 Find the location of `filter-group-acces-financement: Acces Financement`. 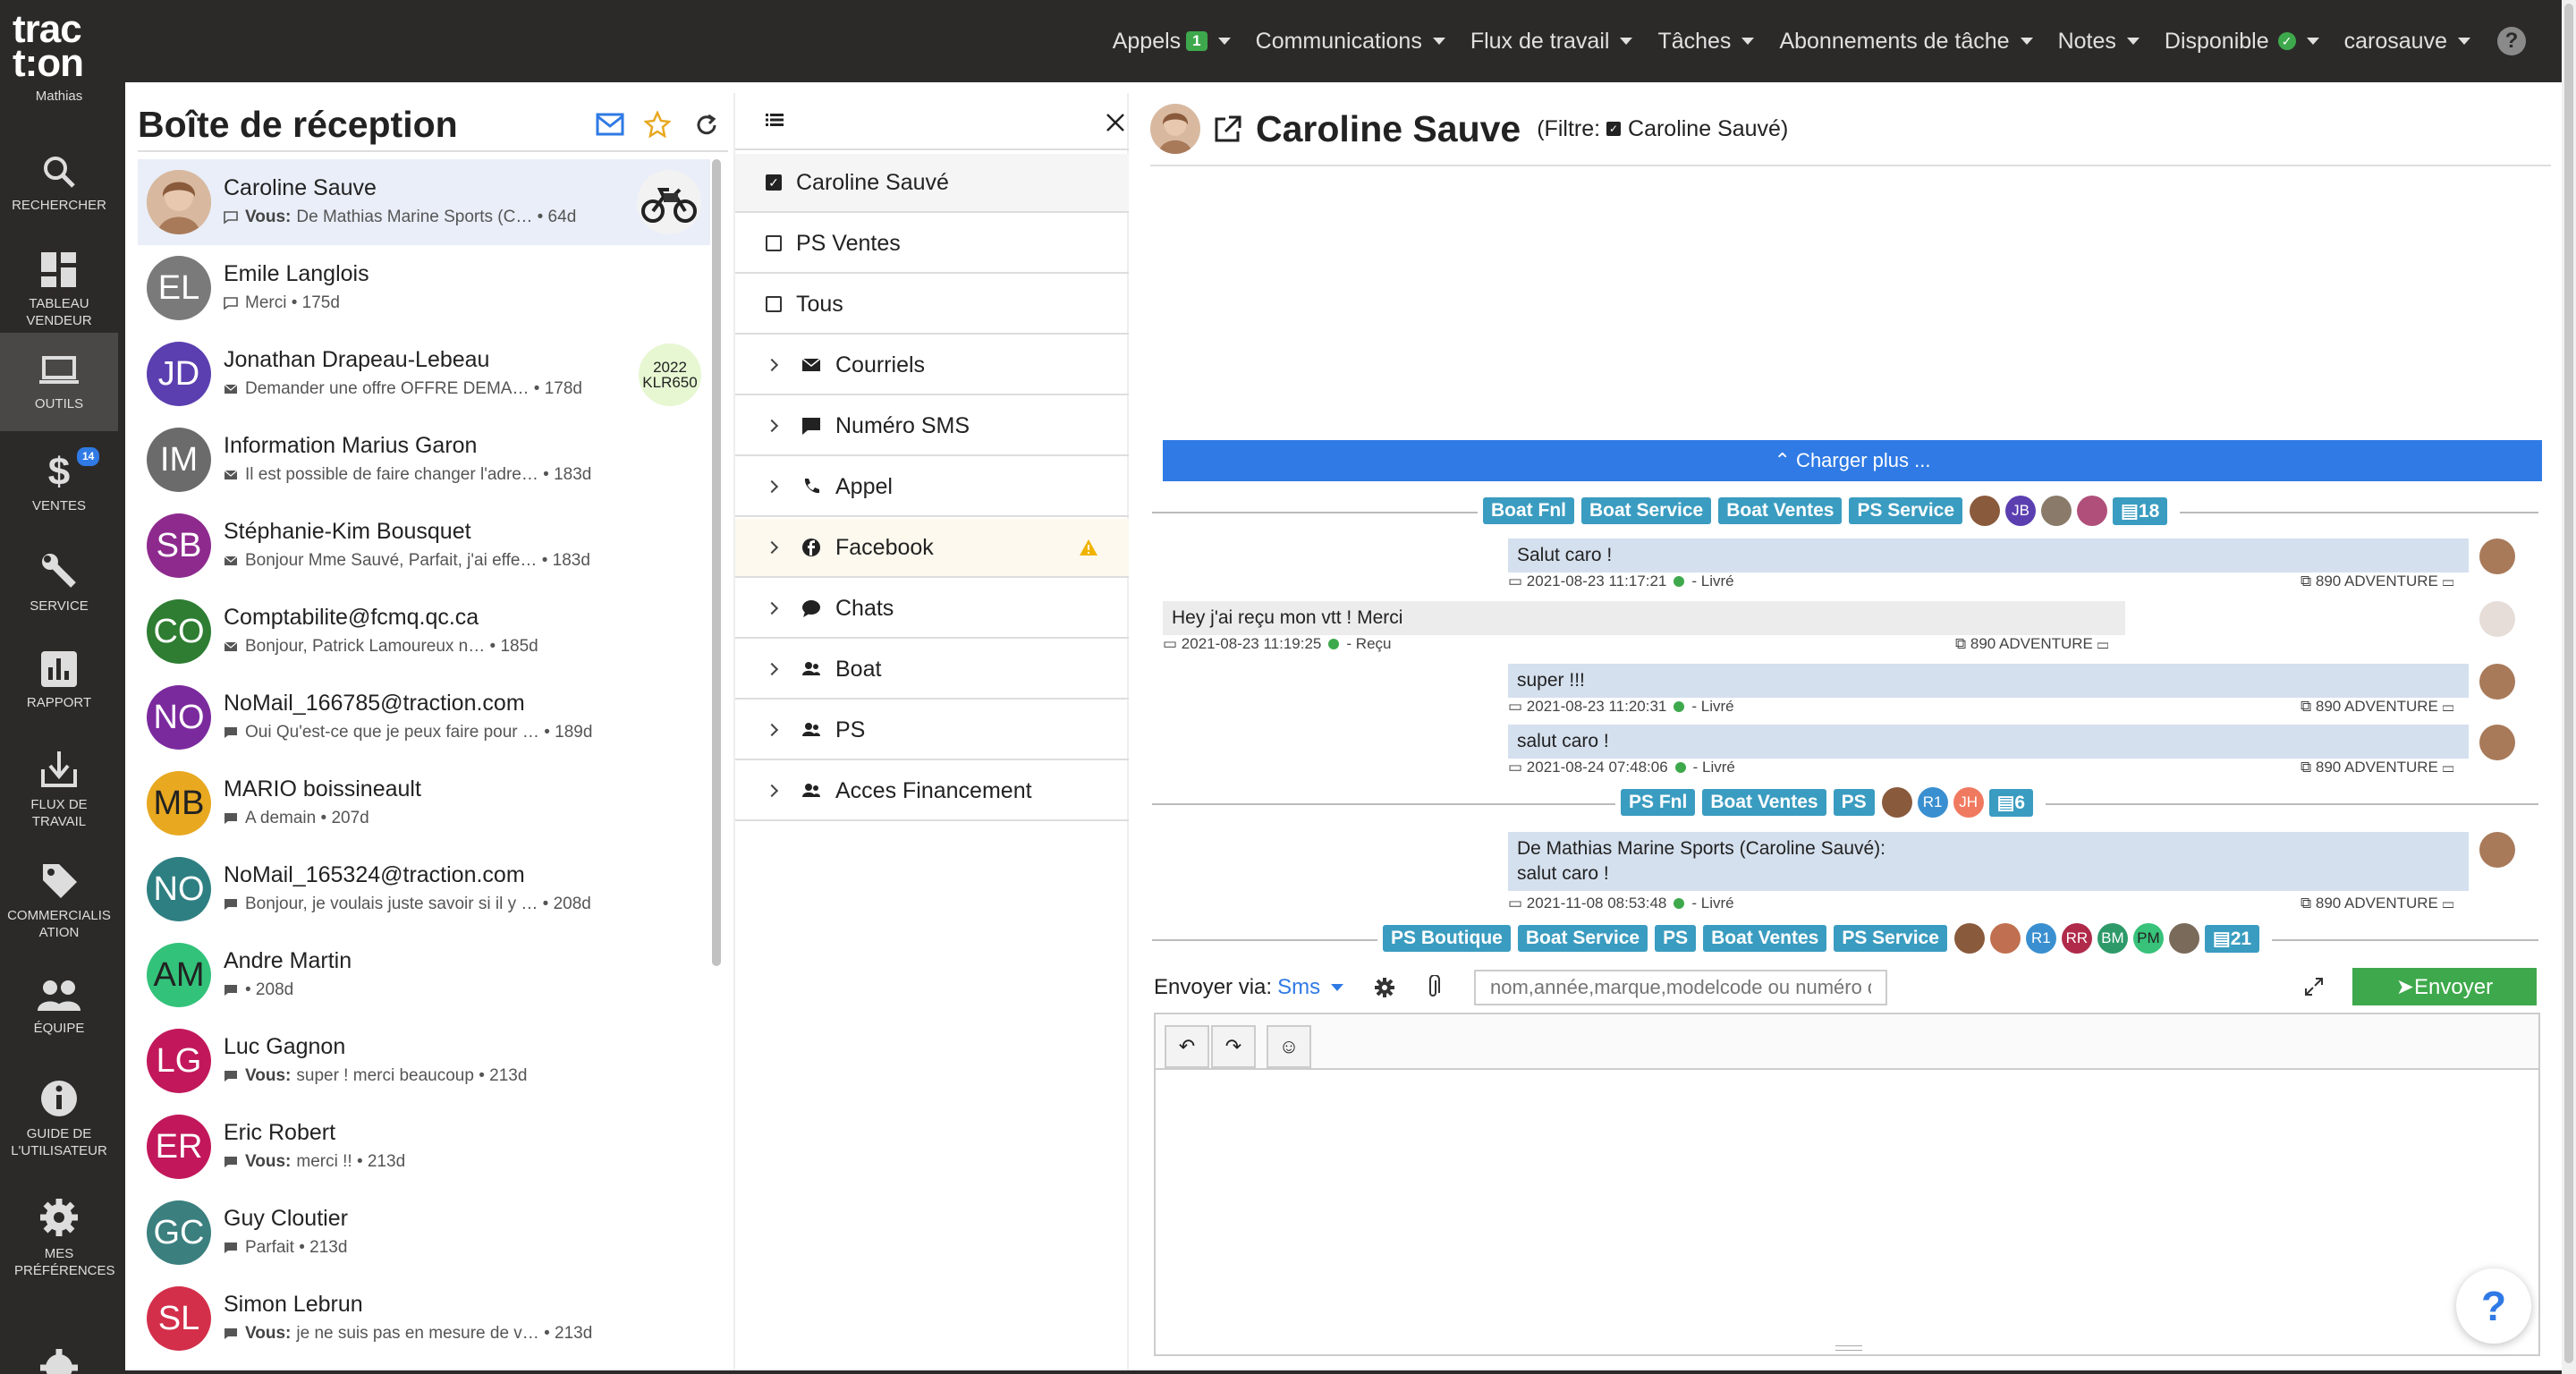

filter-group-acces-financement: Acces Financement is located at coordinates (932, 791).